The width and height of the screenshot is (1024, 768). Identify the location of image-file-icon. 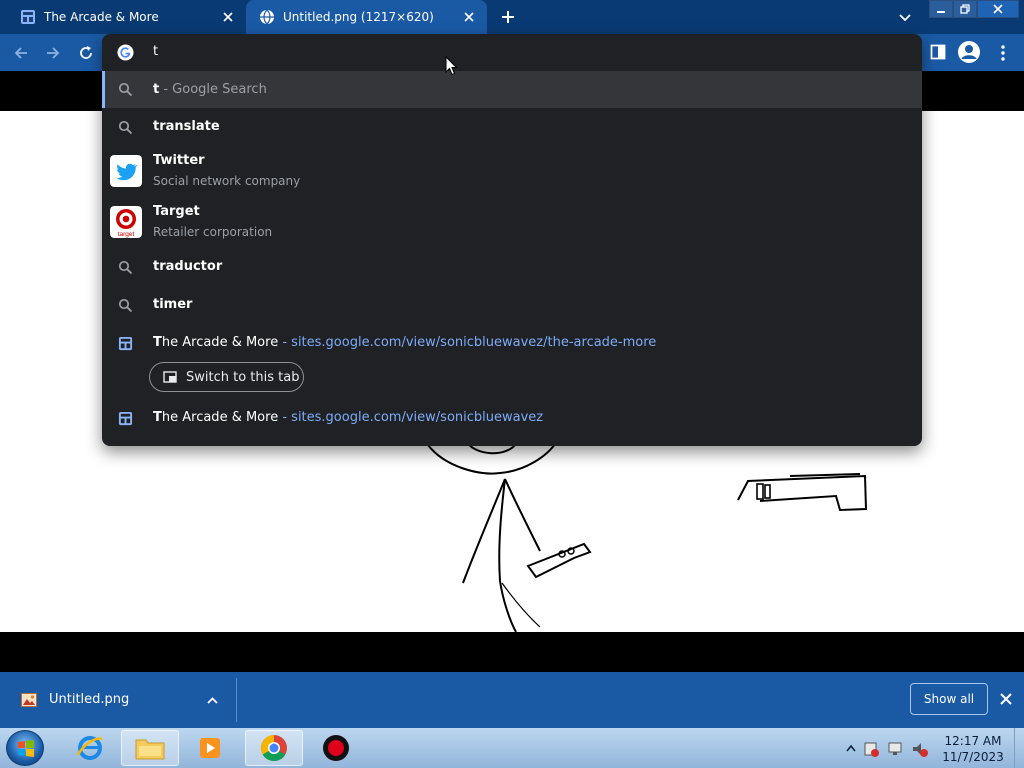
(29, 700).